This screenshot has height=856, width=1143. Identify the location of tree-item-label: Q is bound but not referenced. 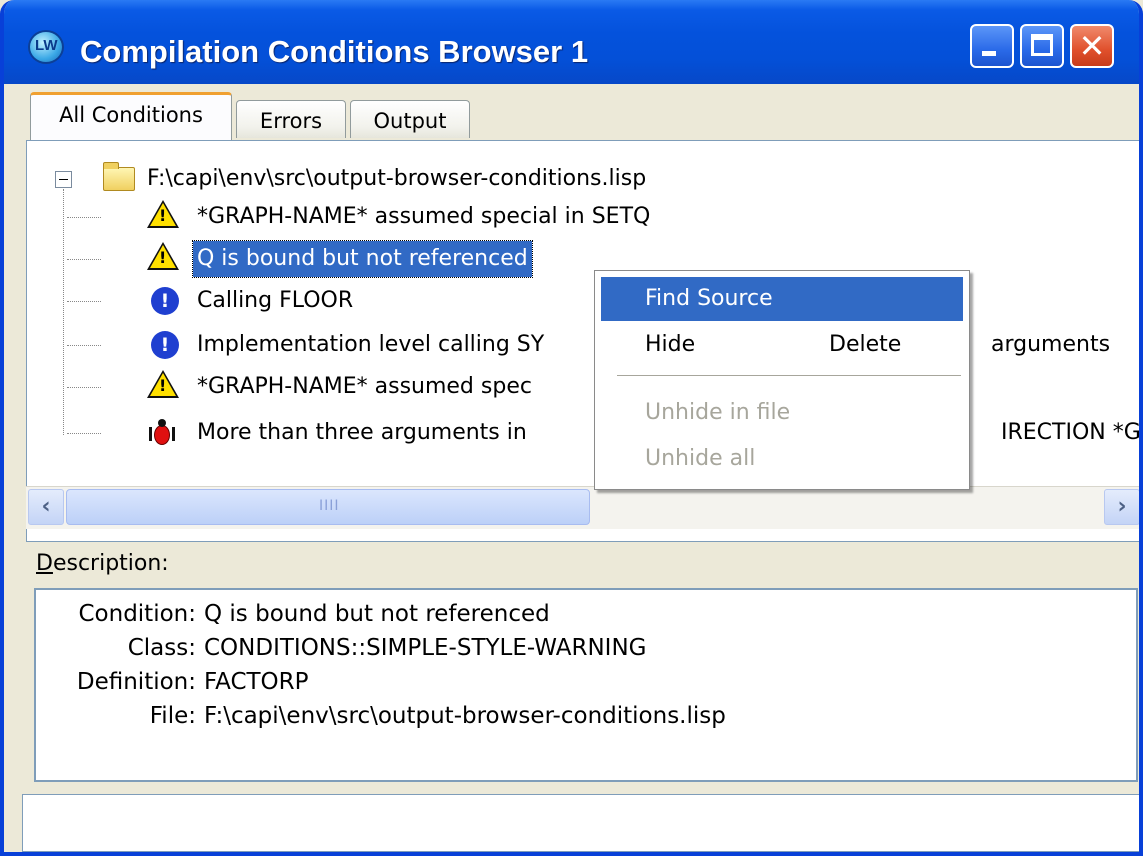
(362, 259).